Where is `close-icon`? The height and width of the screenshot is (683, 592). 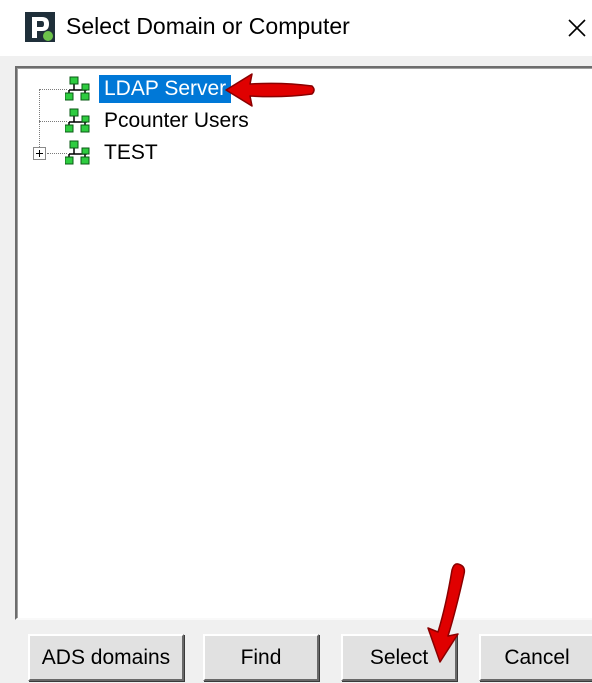 close-icon is located at coordinates (576, 26).